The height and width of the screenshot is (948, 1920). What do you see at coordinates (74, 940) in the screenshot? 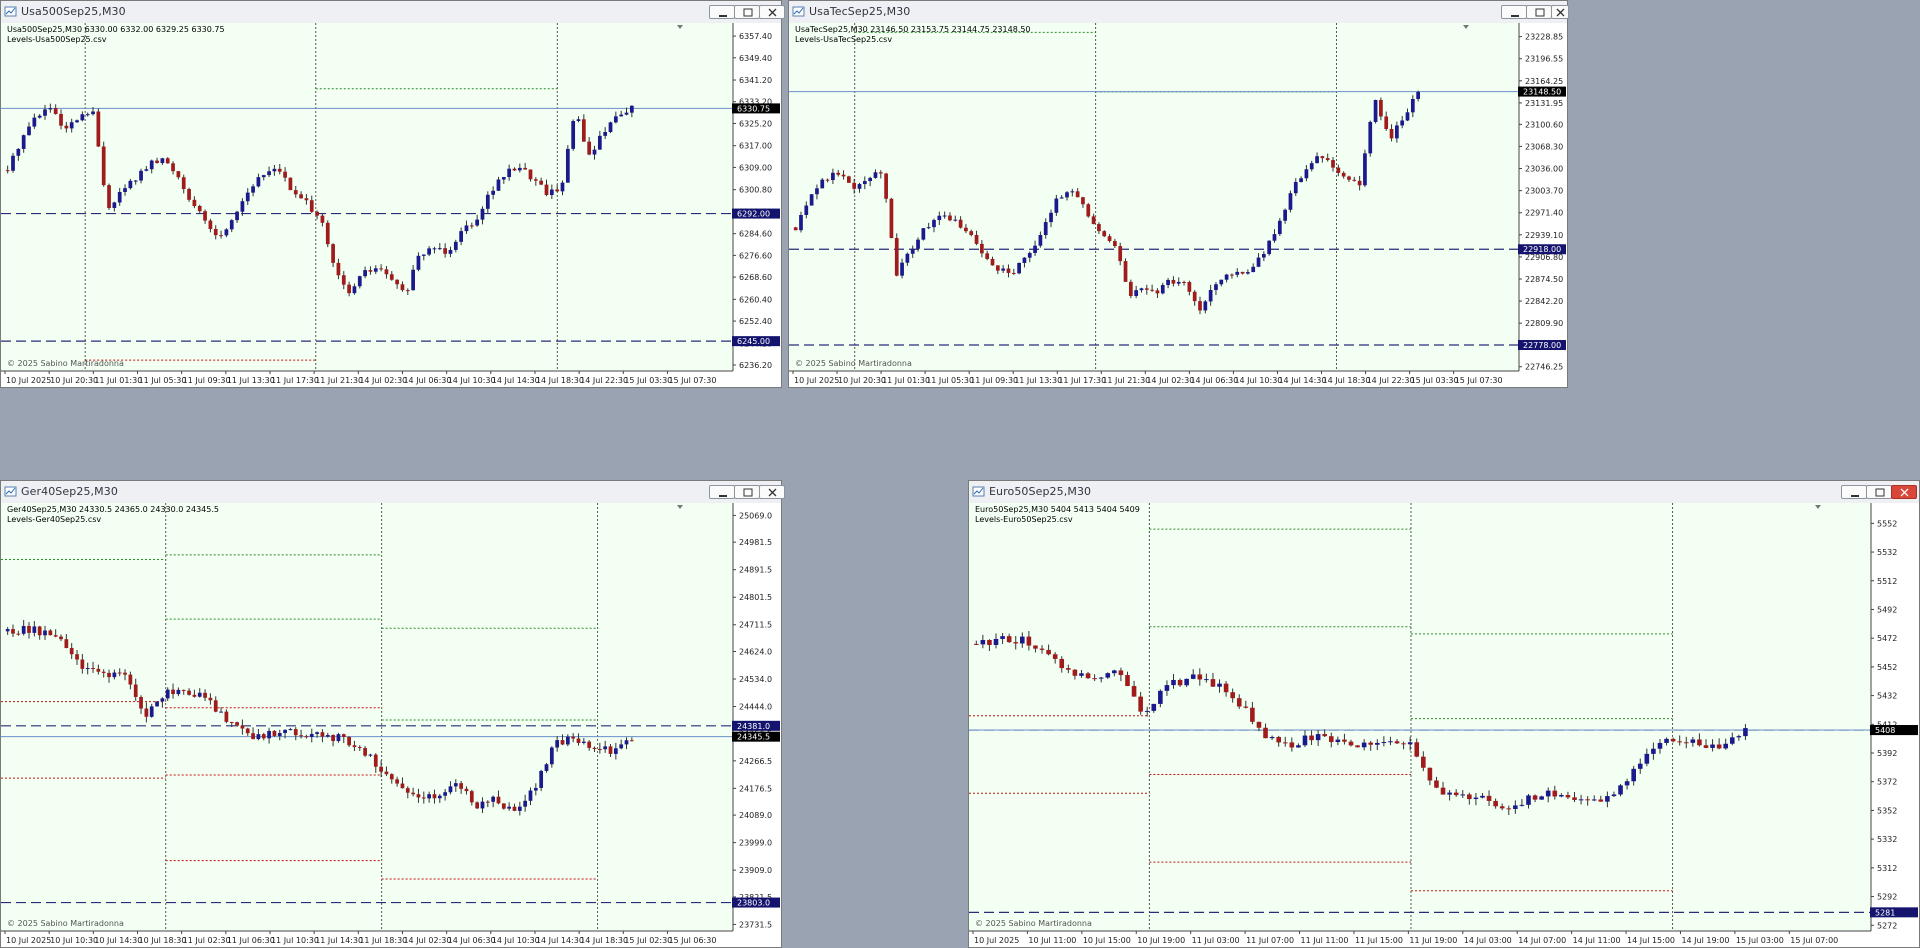
I see `x-tick-label: 10 Jul 10:30` at bounding box center [74, 940].